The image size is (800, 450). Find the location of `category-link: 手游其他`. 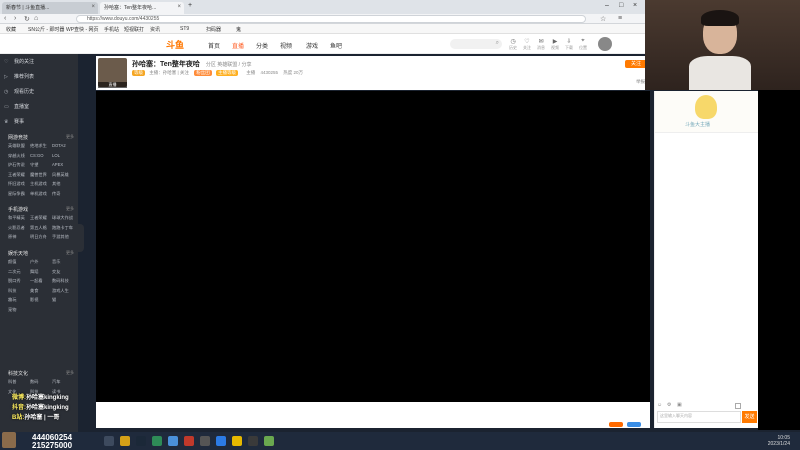

category-link: 手游其他 is located at coordinates (63, 237).